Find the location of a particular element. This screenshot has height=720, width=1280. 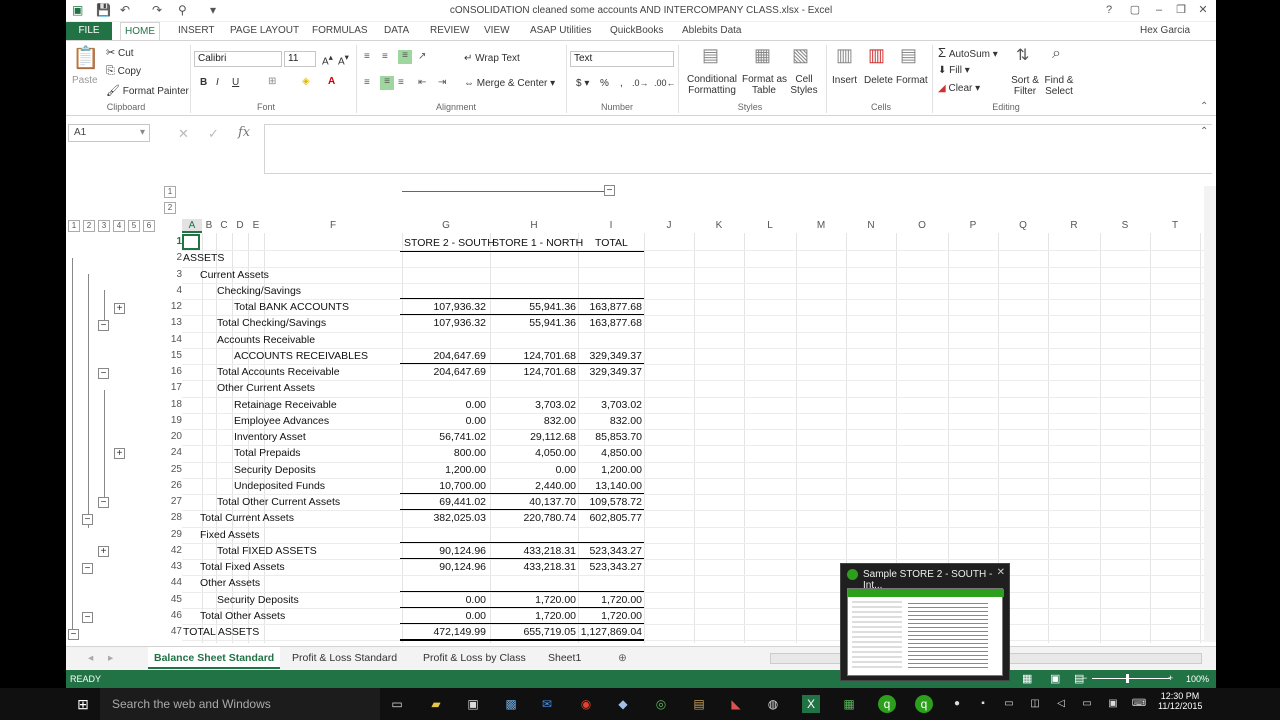

amount-cell-g: 204,647.69 is located at coordinates (444, 356).